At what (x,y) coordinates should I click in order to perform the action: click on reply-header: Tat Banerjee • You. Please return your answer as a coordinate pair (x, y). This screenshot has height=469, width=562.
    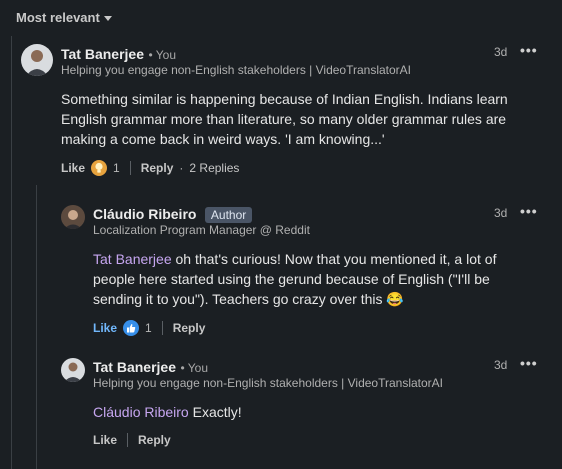
    Looking at the image, I should click on (150, 368).